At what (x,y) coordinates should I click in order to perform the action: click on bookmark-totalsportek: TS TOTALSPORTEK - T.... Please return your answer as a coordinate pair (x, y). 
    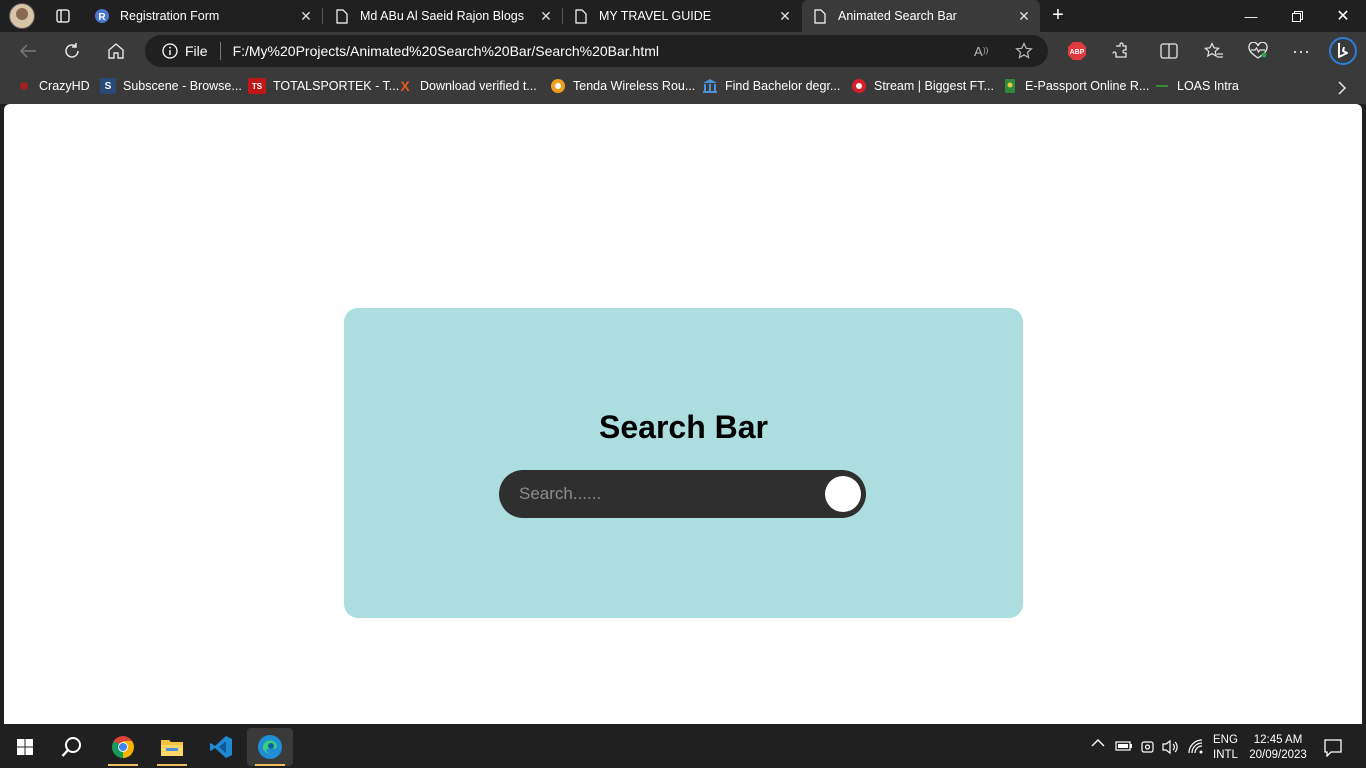
    Looking at the image, I should click on (323, 86).